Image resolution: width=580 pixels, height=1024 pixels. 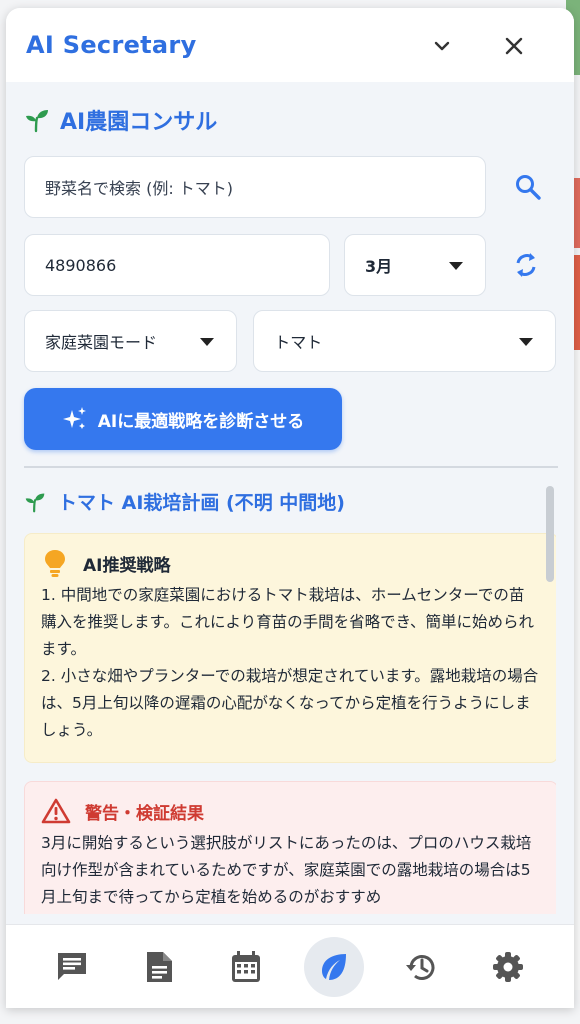 I want to click on collapse-button, so click(x=442, y=46).